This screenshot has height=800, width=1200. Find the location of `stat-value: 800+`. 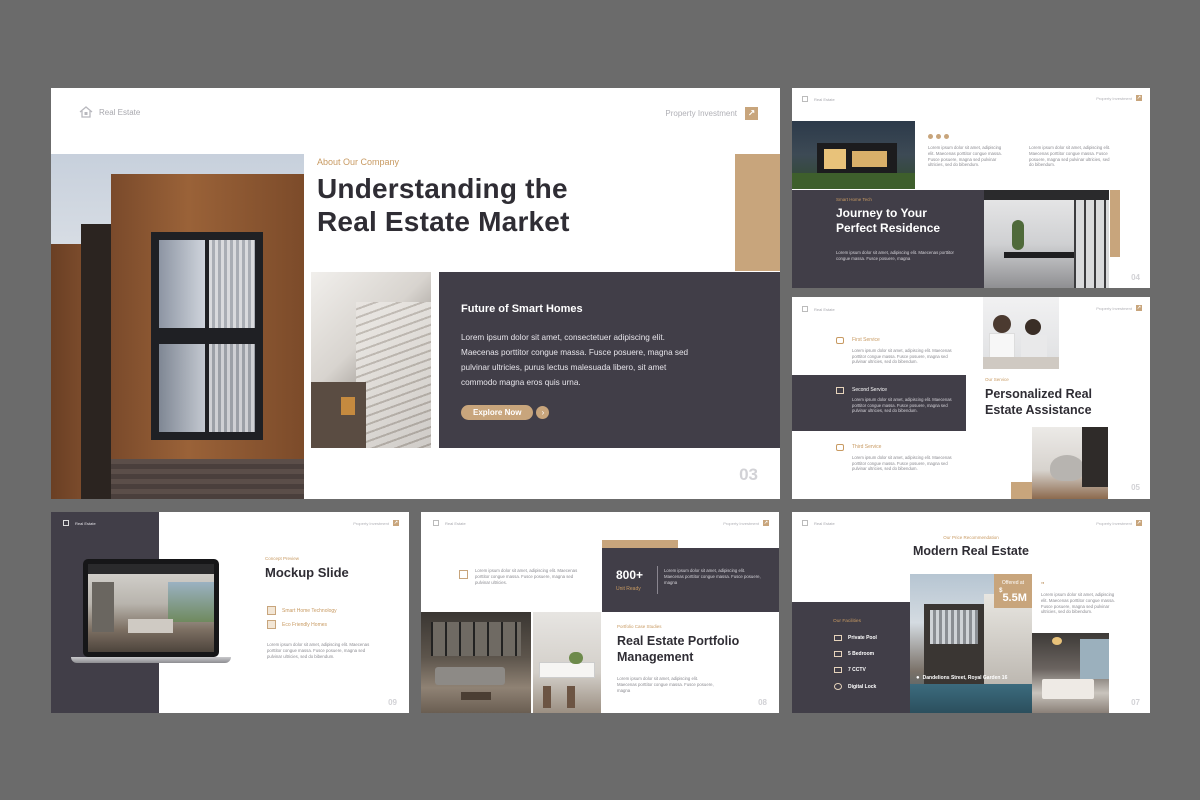

stat-value: 800+ is located at coordinates (630, 575).